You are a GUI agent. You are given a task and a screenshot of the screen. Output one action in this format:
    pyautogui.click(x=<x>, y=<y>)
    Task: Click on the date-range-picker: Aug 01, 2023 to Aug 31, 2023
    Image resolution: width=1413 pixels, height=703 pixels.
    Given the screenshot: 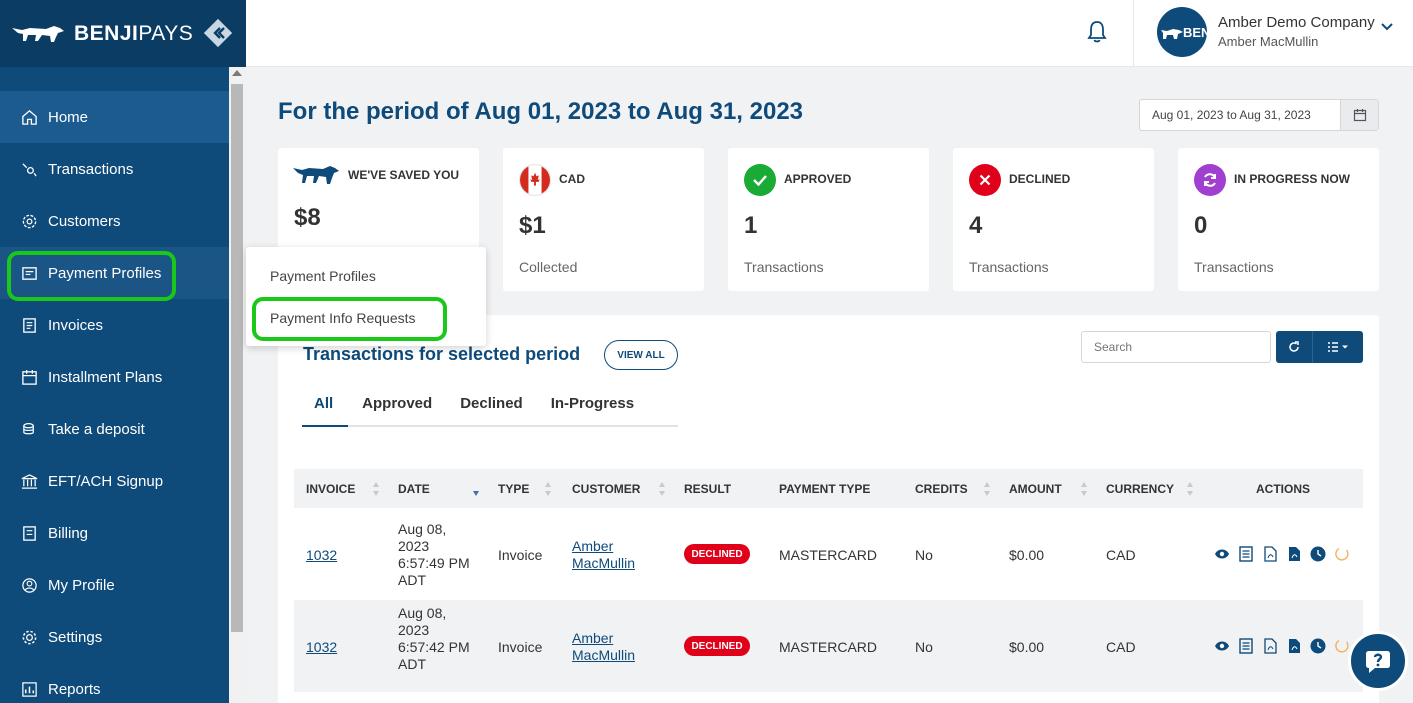 What is the action you would take?
    pyautogui.click(x=1259, y=115)
    